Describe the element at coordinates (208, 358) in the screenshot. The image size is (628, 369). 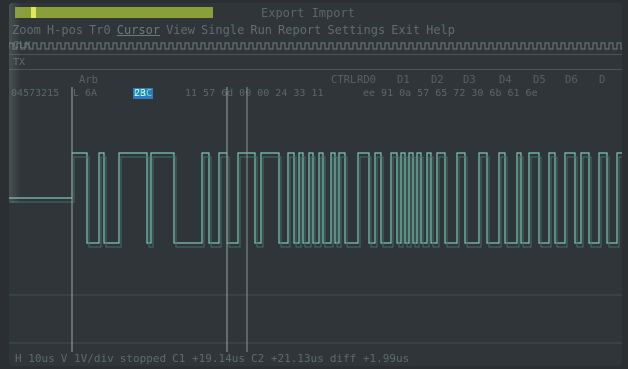
I see `status-c1: C1 +19.14us` at that location.